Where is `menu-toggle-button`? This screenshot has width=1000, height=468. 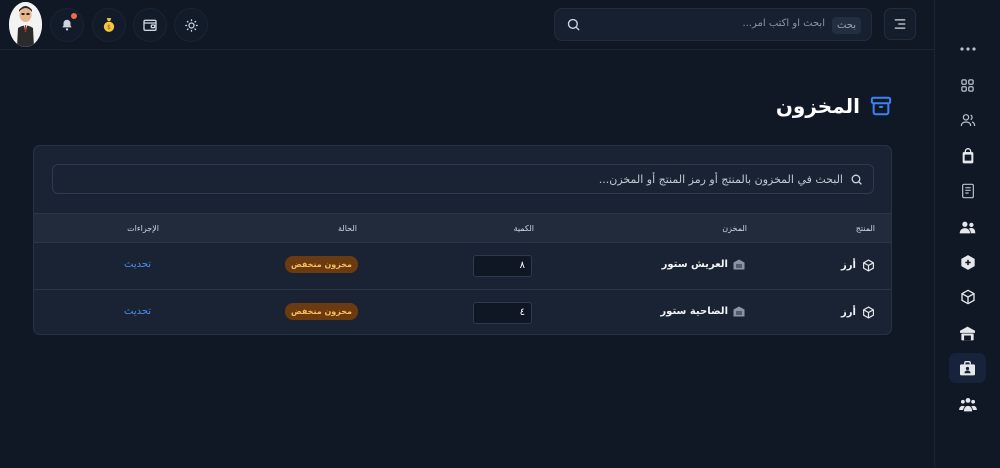 menu-toggle-button is located at coordinates (900, 24).